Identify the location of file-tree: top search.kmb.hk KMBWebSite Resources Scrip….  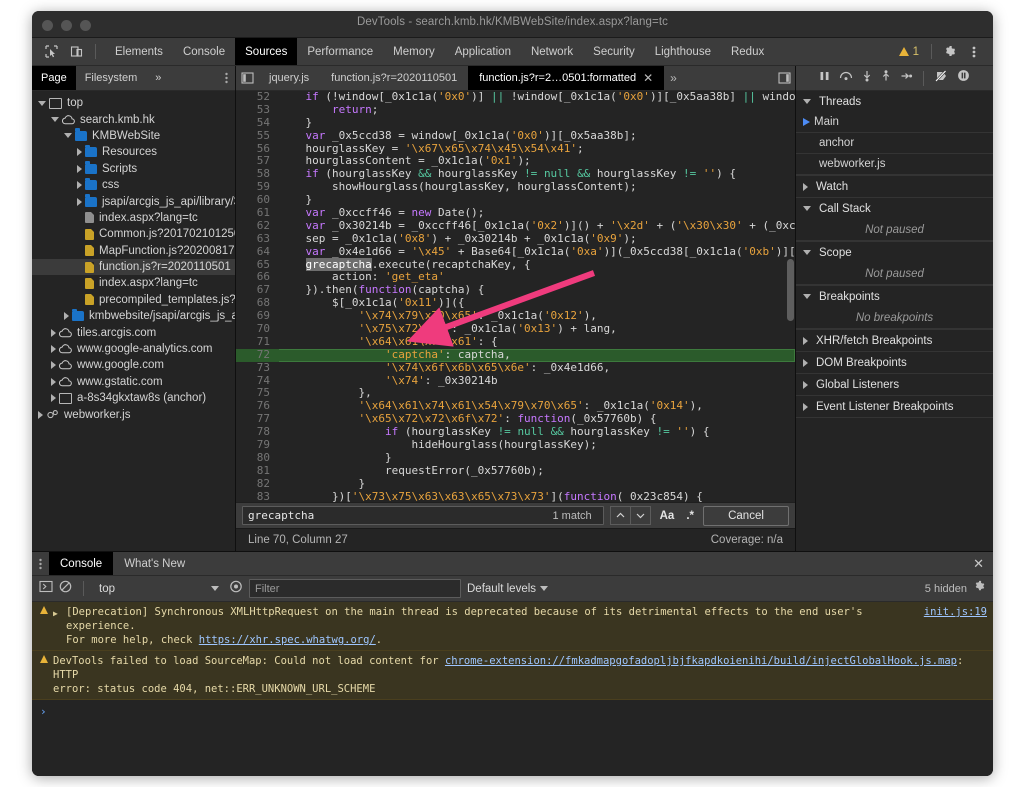
(133, 321).